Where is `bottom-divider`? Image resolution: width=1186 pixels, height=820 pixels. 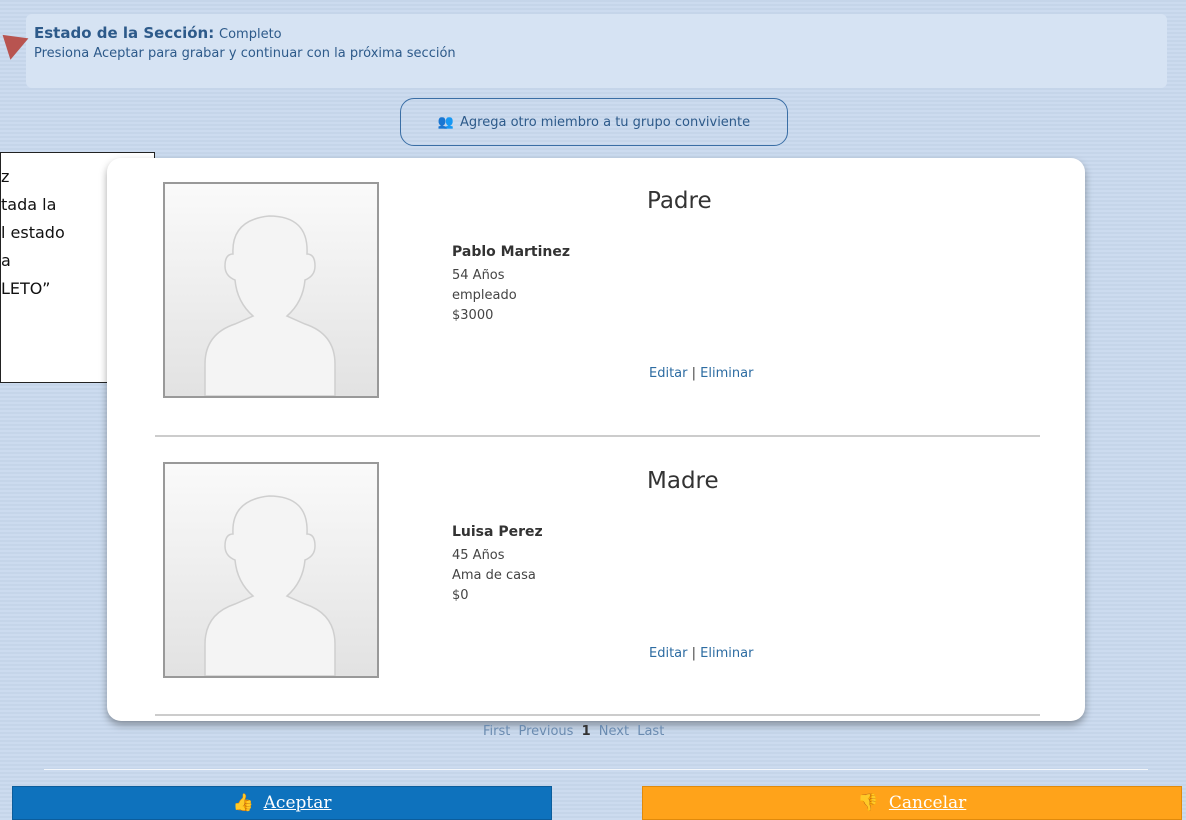 bottom-divider is located at coordinates (596, 769).